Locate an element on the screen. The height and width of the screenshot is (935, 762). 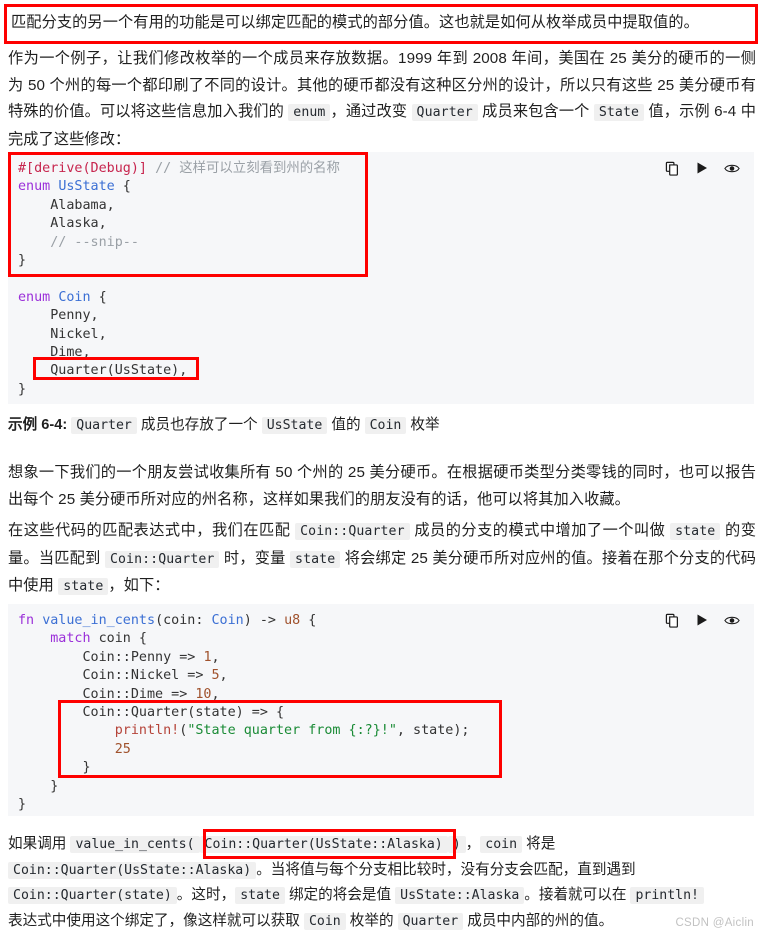
code-token: UsState is located at coordinates (86, 187).